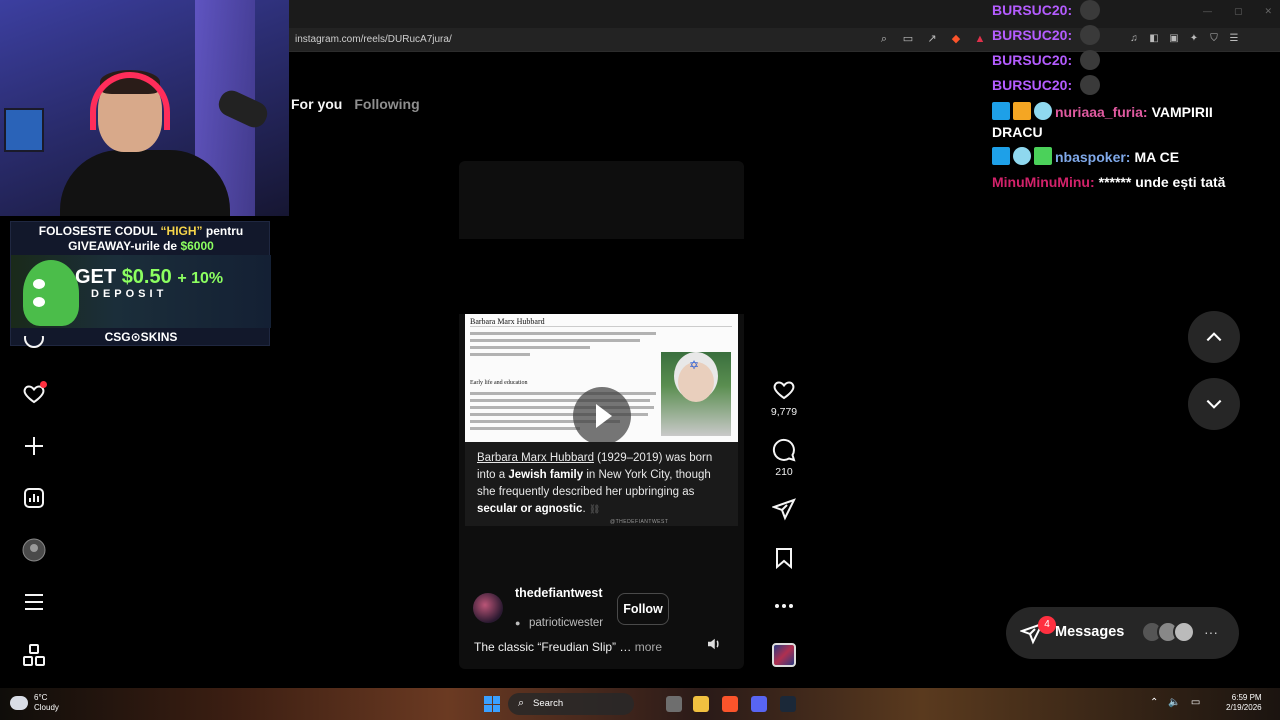 The width and height of the screenshot is (1280, 720). I want to click on avatar, so click(1184, 632).